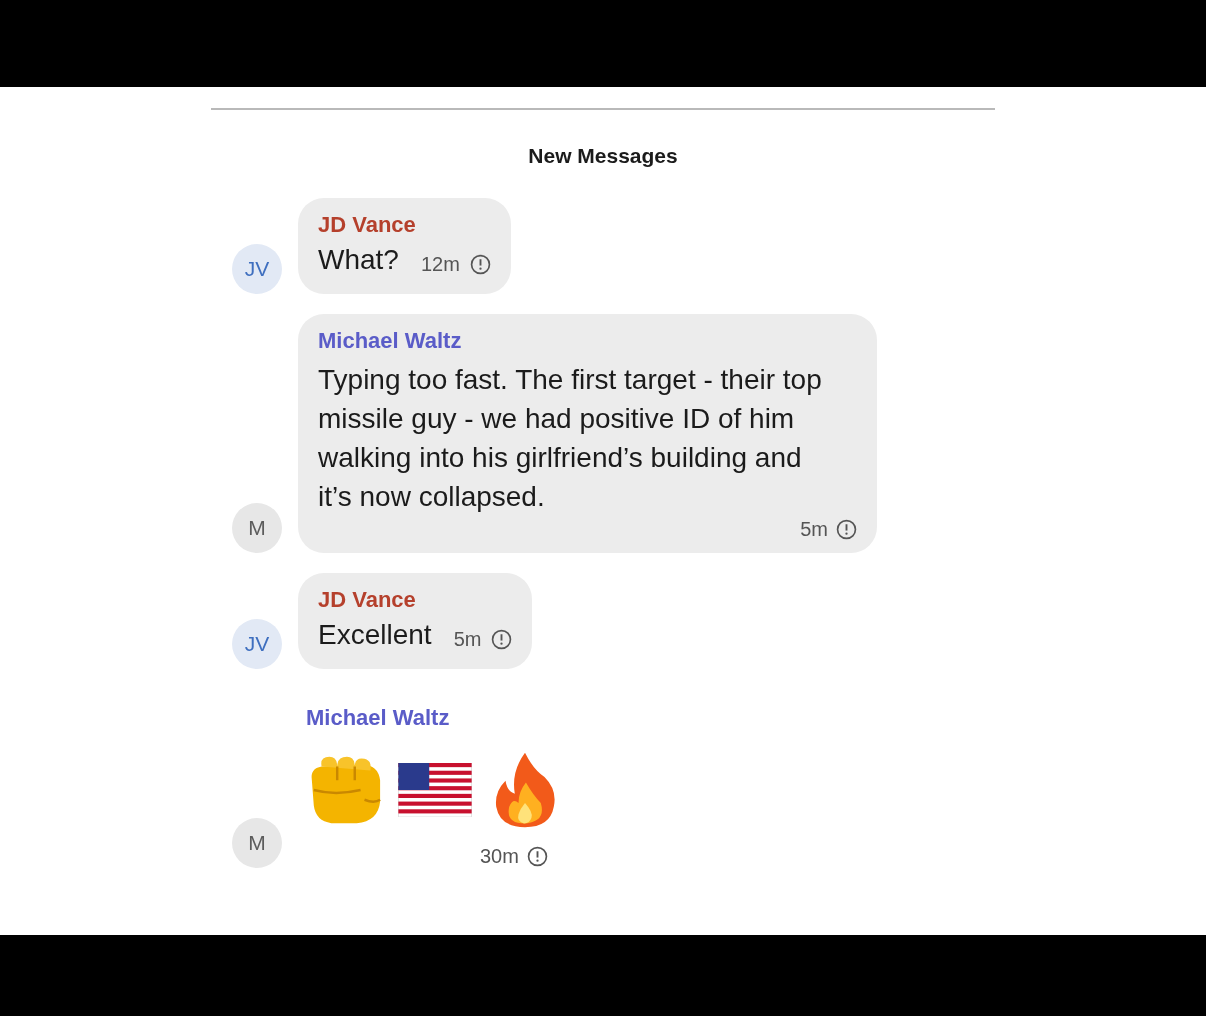 Image resolution: width=1206 pixels, height=1016 pixels. What do you see at coordinates (375, 635) in the screenshot?
I see `message-text: Excellent` at bounding box center [375, 635].